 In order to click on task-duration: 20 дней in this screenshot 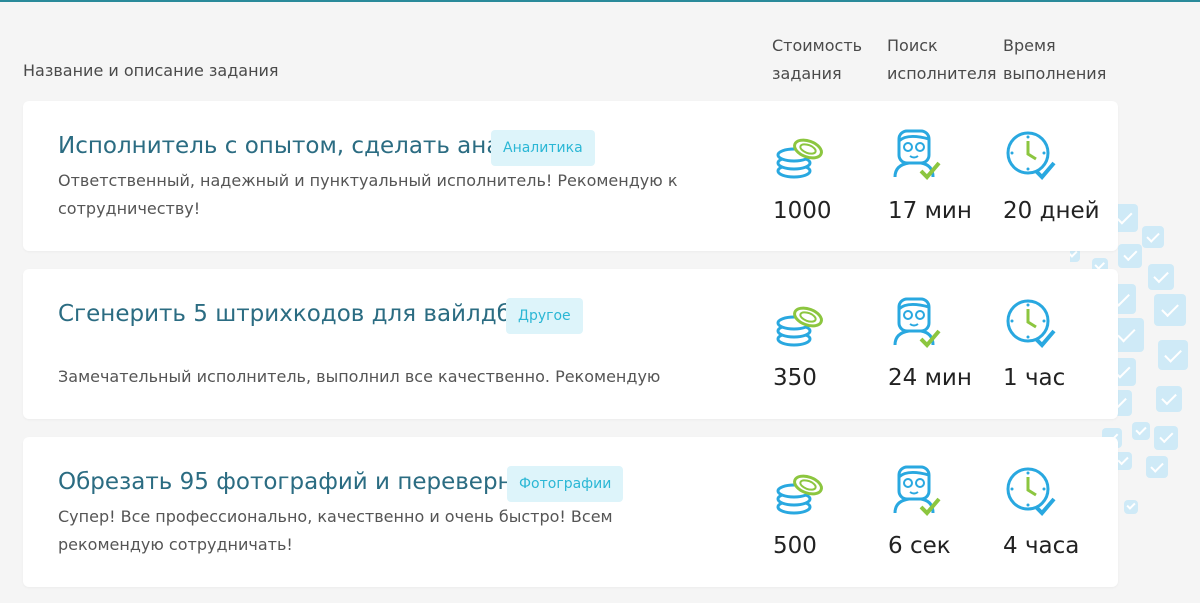, I will do `click(1051, 211)`.